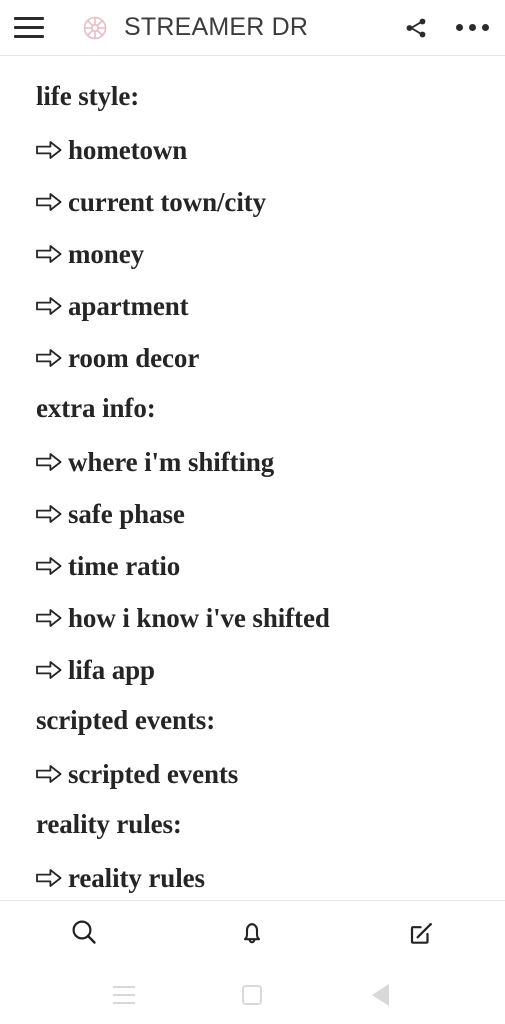 The image size is (505, 1024). Describe the element at coordinates (252, 96) in the screenshot. I see `content-heading: life style:` at that location.